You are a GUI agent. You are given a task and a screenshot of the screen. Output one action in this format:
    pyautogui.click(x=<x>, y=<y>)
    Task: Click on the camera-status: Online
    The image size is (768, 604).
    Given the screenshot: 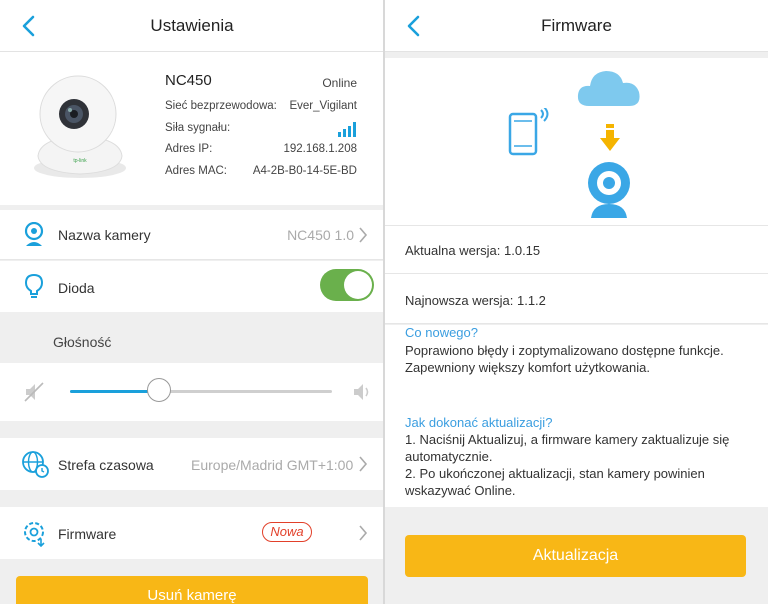 What is the action you would take?
    pyautogui.click(x=339, y=83)
    